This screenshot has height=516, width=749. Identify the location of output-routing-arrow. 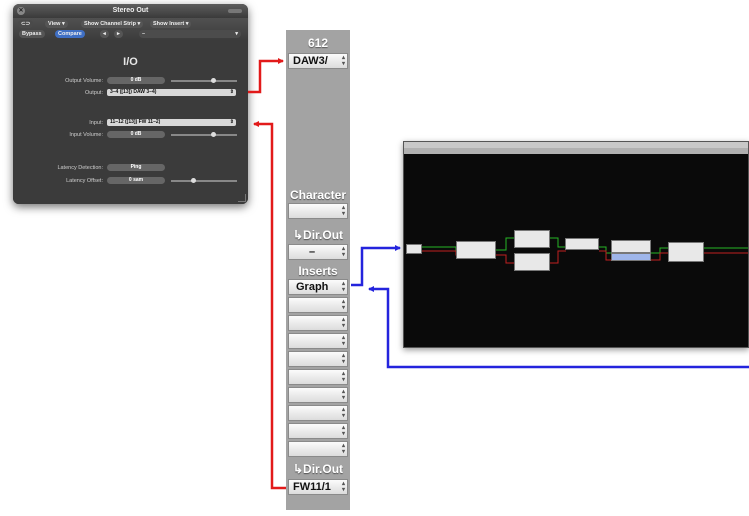
(266, 76).